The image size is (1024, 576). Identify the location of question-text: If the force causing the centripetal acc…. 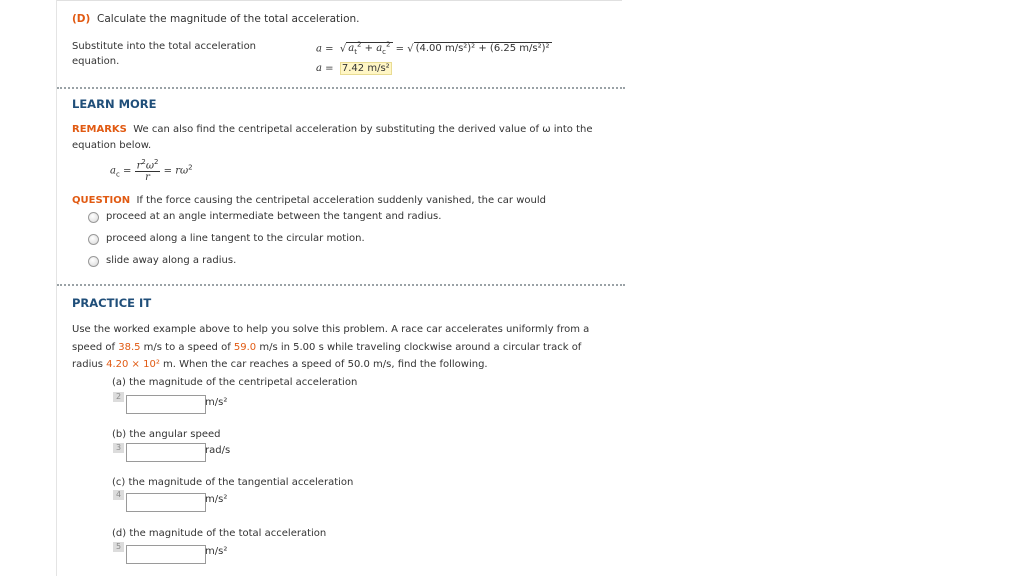
(341, 200).